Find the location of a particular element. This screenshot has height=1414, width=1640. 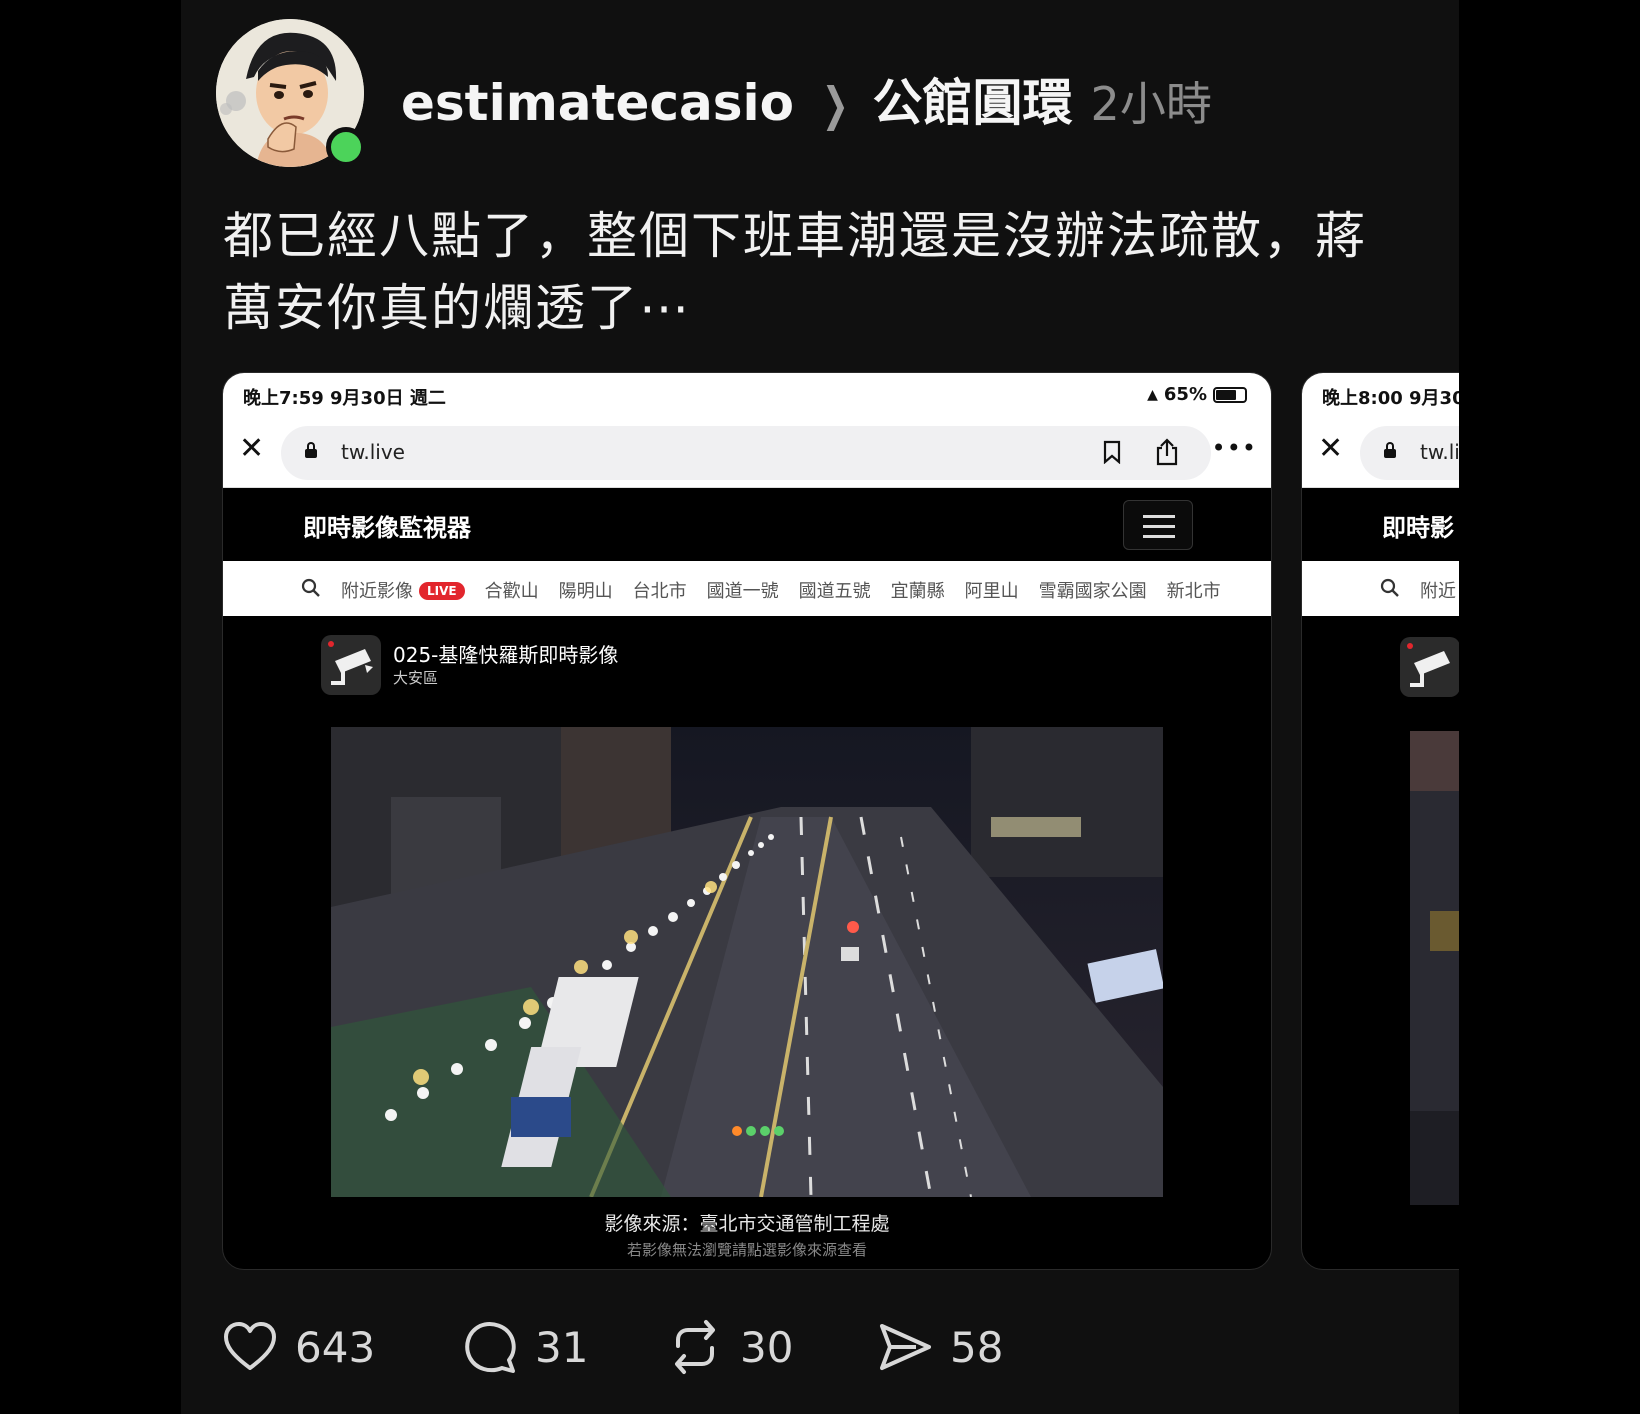

chevron-right-icon: ❯ is located at coordinates (835, 104).